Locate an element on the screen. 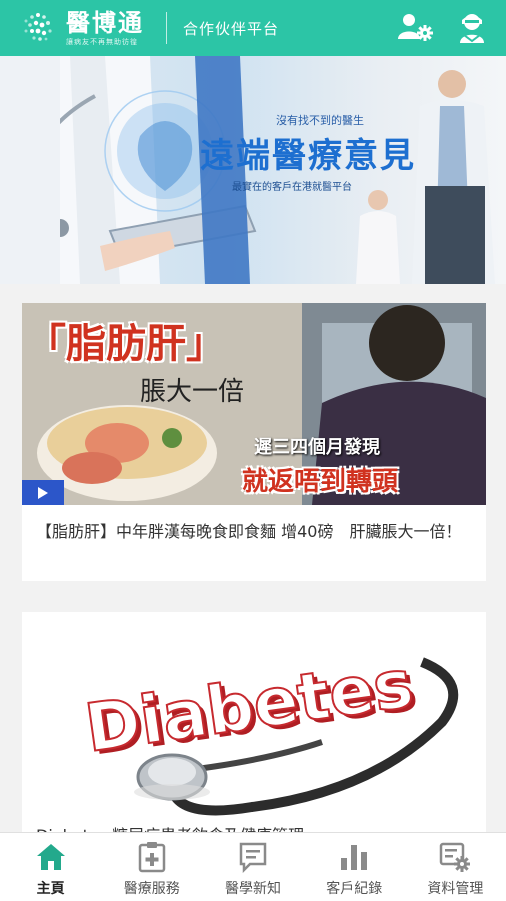  article-title: 【脂肪肝】中年胖漢每晚食即食麵 增40磅 肝臟脹大一倍！ is located at coordinates (256, 531).